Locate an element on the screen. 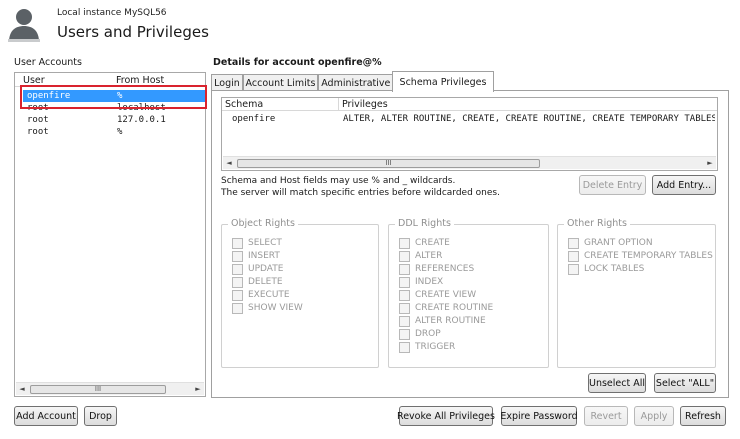 The image size is (740, 439). user-accounts-label: User Accounts is located at coordinates (48, 62).